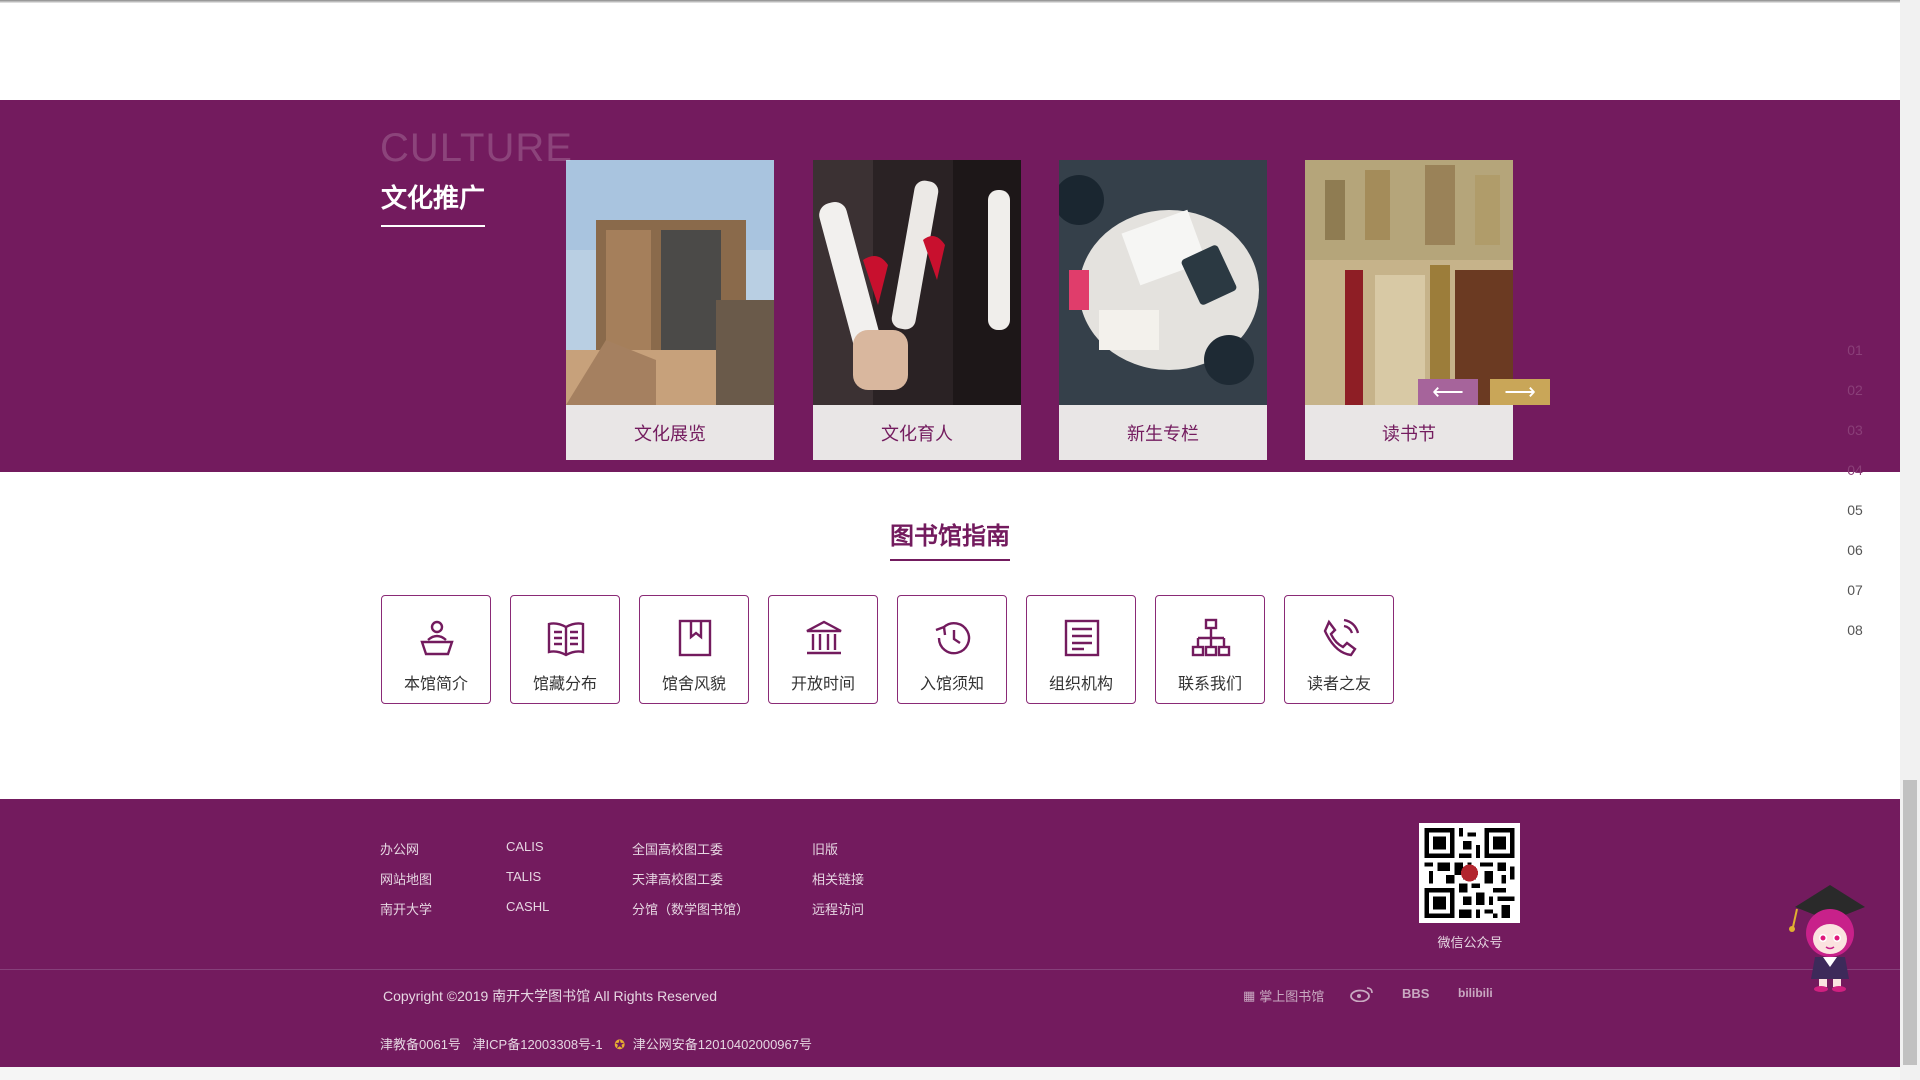 This screenshot has width=1920, height=1080. What do you see at coordinates (566, 639) in the screenshot?
I see `open-book-icon` at bounding box center [566, 639].